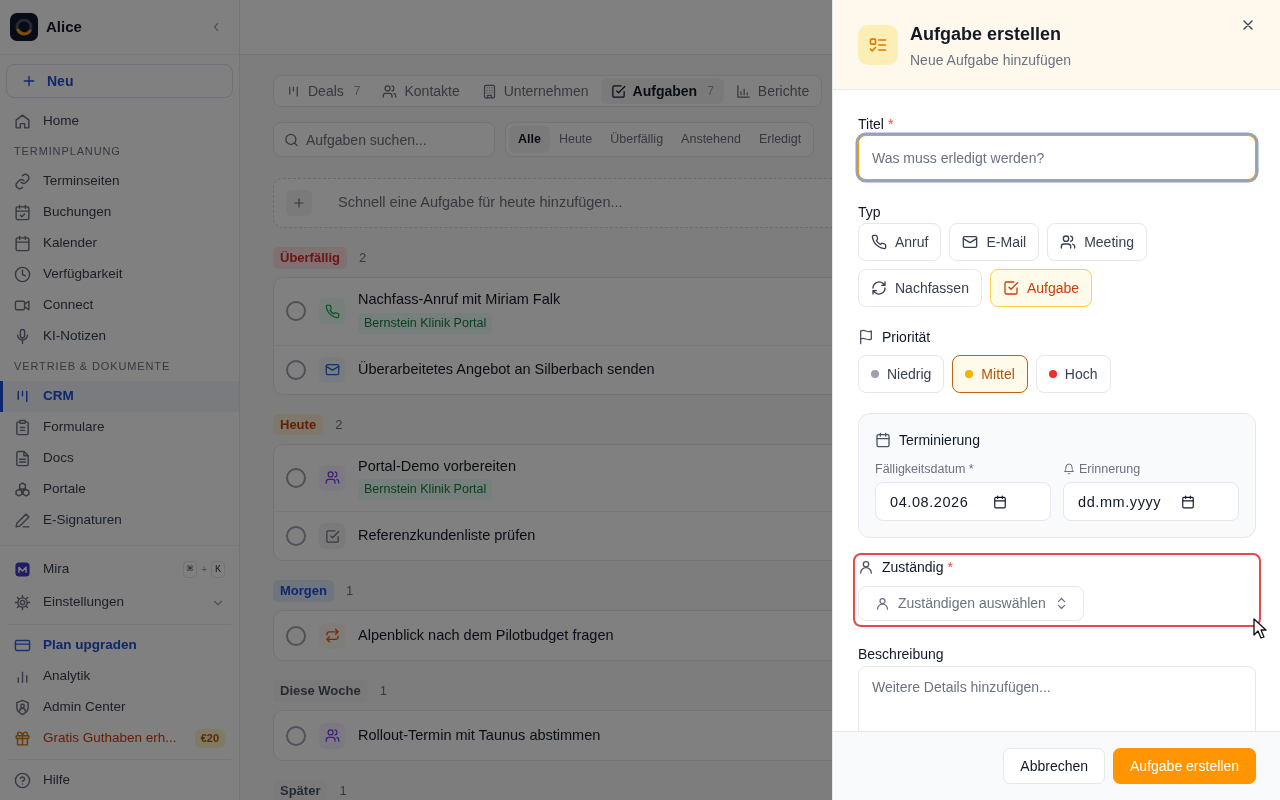  Describe the element at coordinates (906, 337) in the screenshot. I see `field-label: Priorität` at that location.